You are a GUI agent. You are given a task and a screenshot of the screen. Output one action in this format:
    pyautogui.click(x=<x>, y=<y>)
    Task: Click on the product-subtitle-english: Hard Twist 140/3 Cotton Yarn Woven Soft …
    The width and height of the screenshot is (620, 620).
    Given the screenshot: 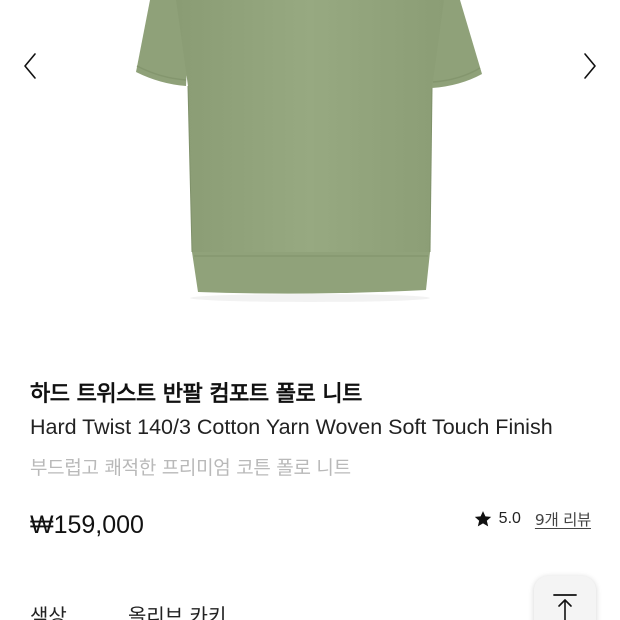 What is the action you would take?
    pyautogui.click(x=291, y=427)
    